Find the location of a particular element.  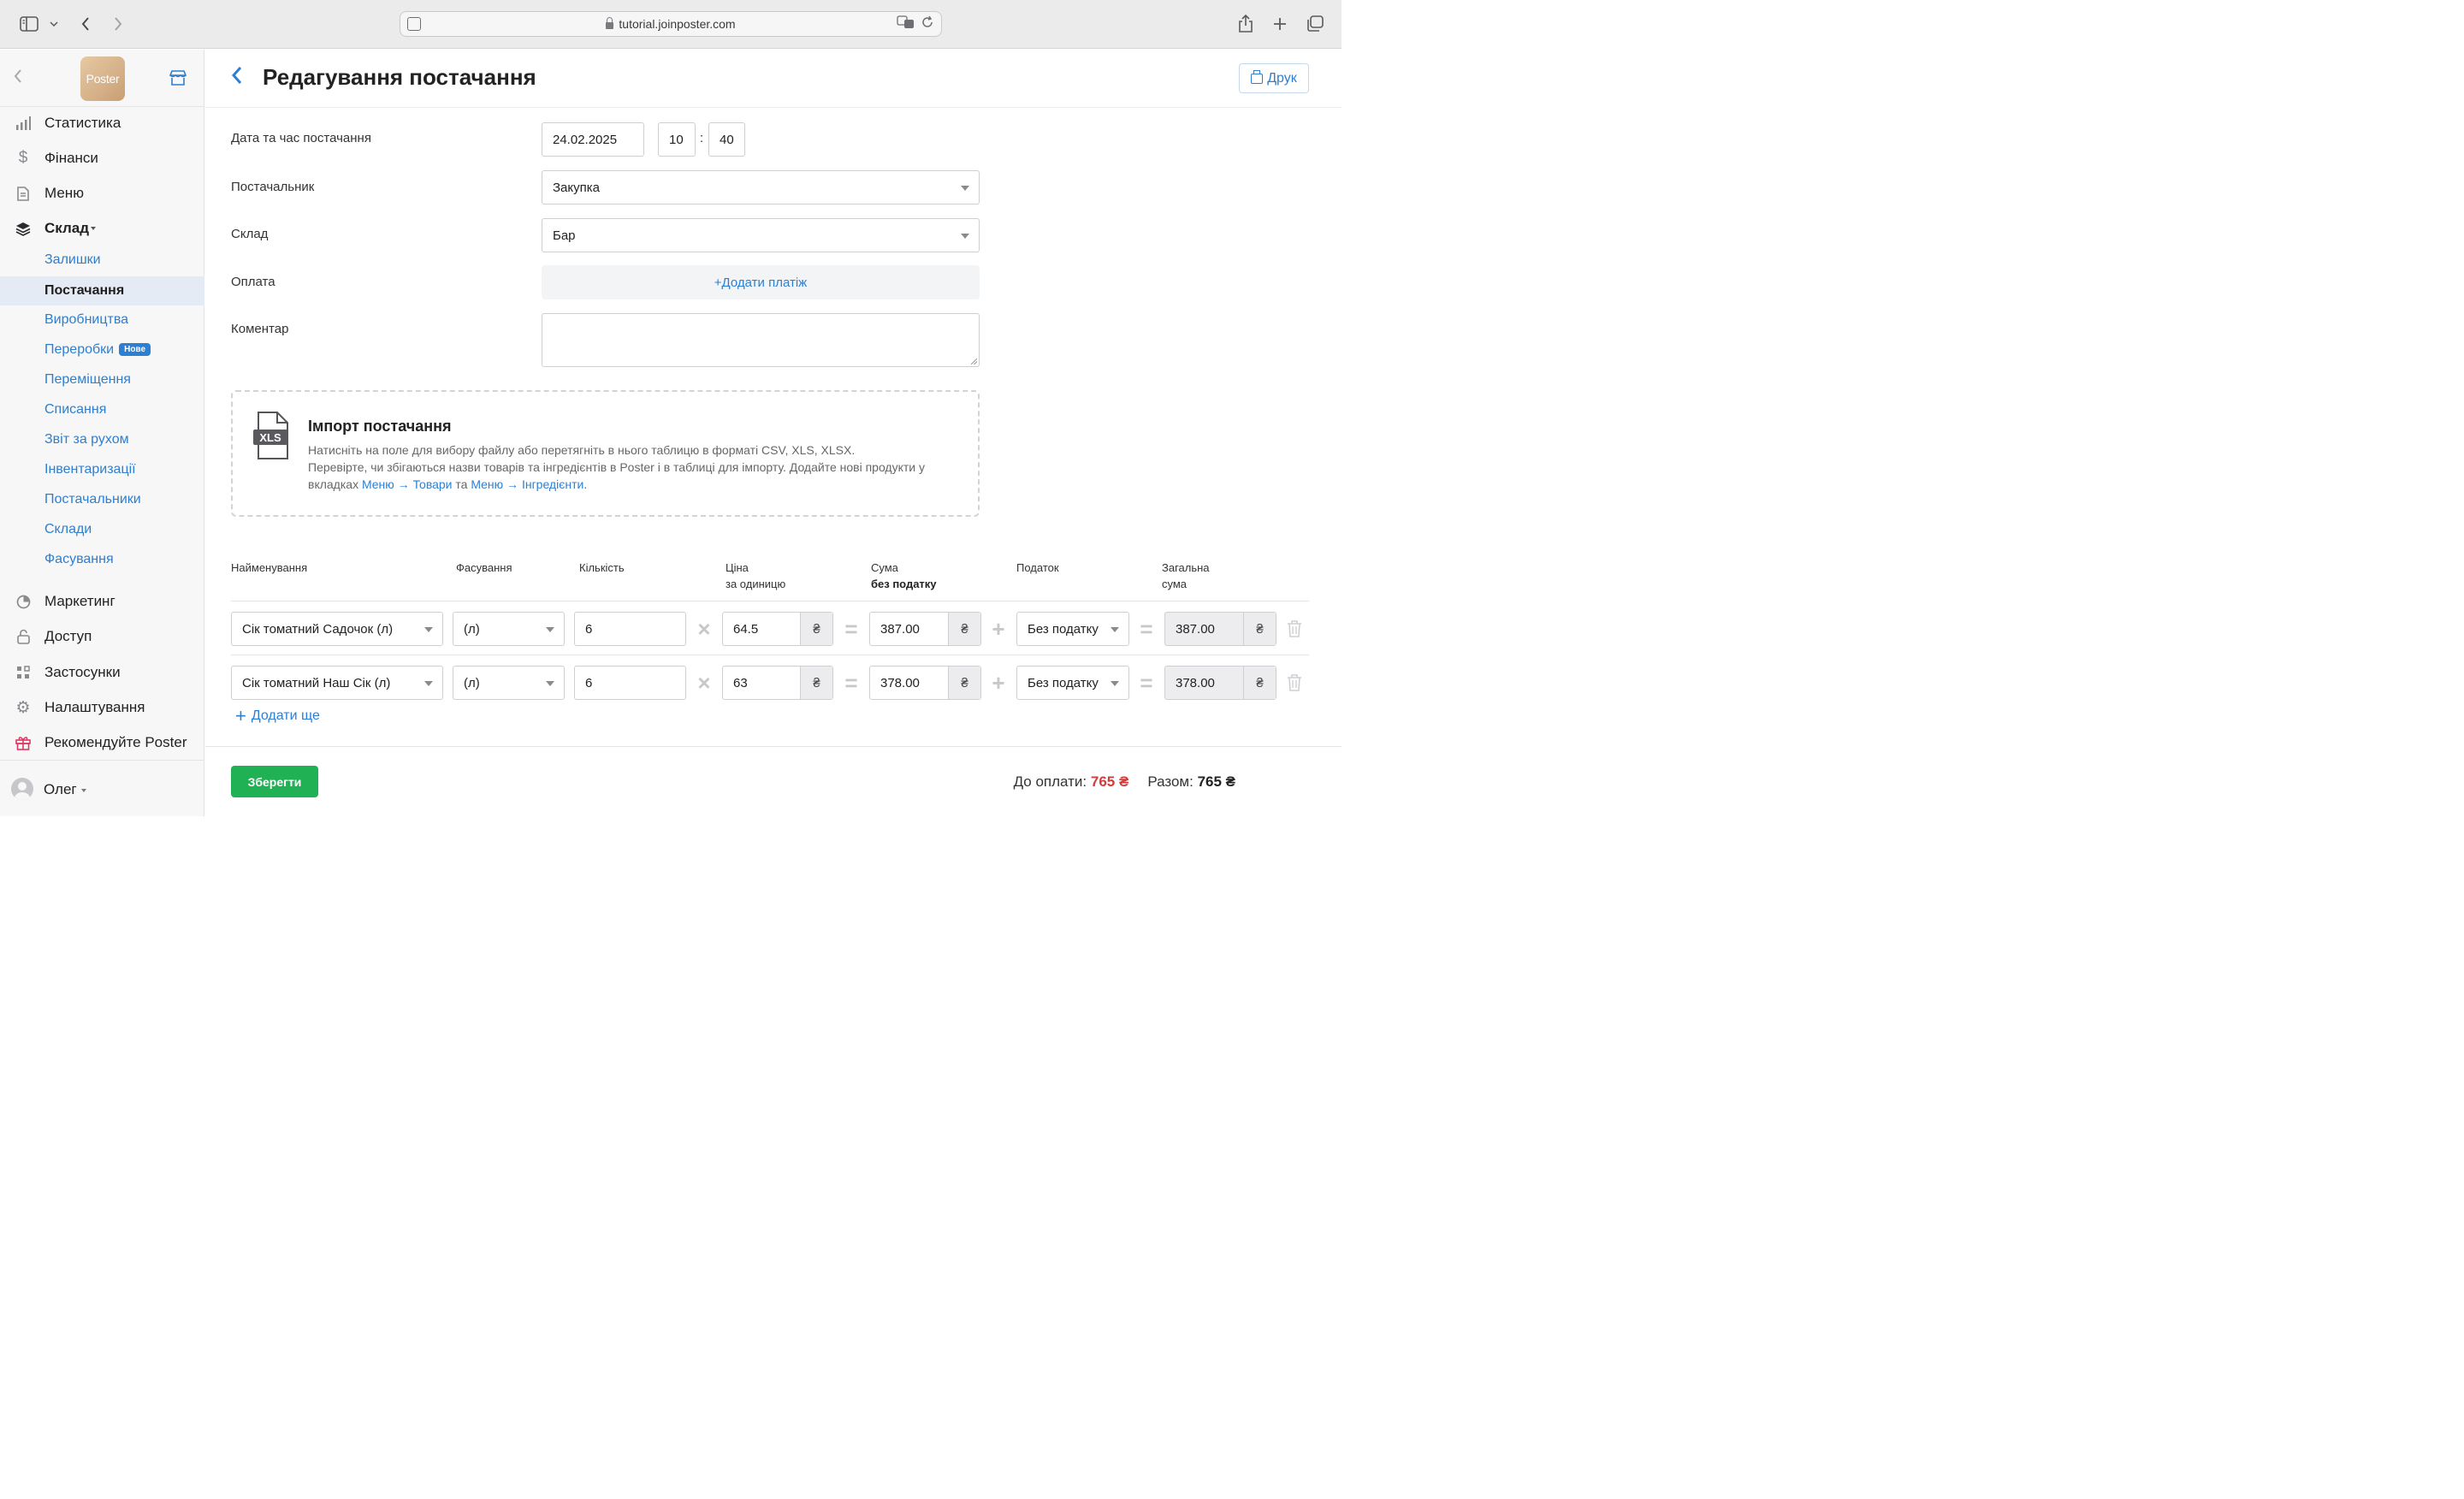

page-menu-icon is located at coordinates (414, 24).